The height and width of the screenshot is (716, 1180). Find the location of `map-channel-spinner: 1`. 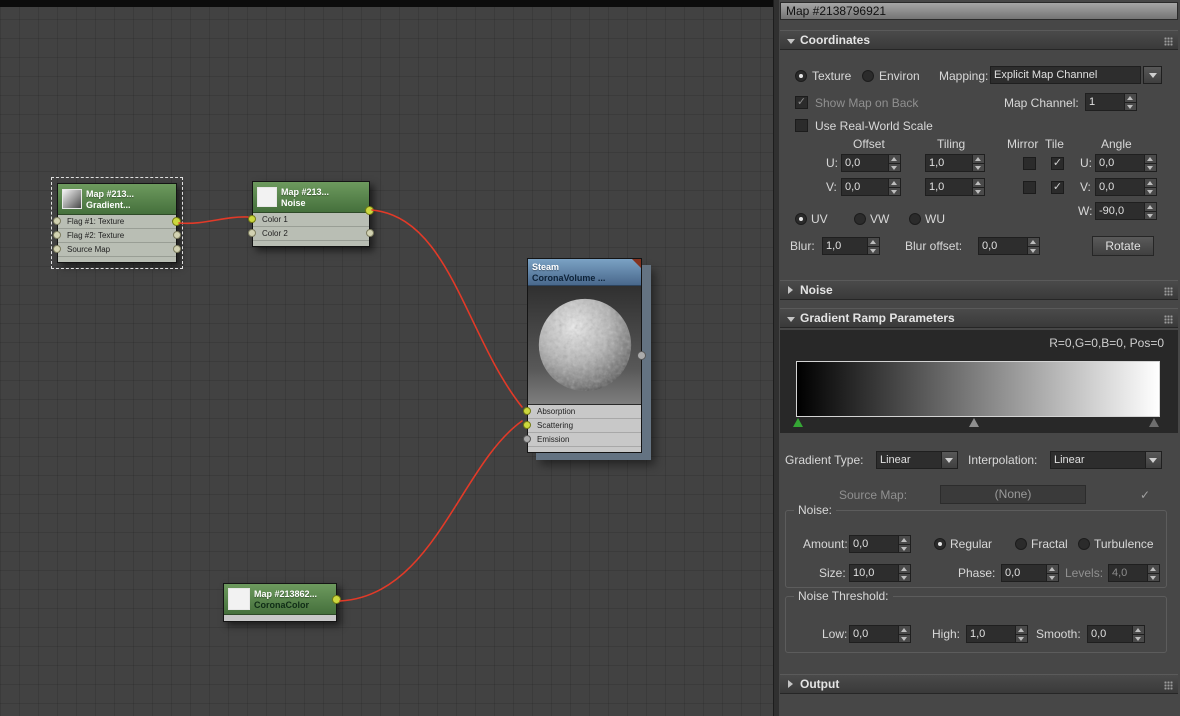

map-channel-spinner: 1 is located at coordinates (1111, 102).